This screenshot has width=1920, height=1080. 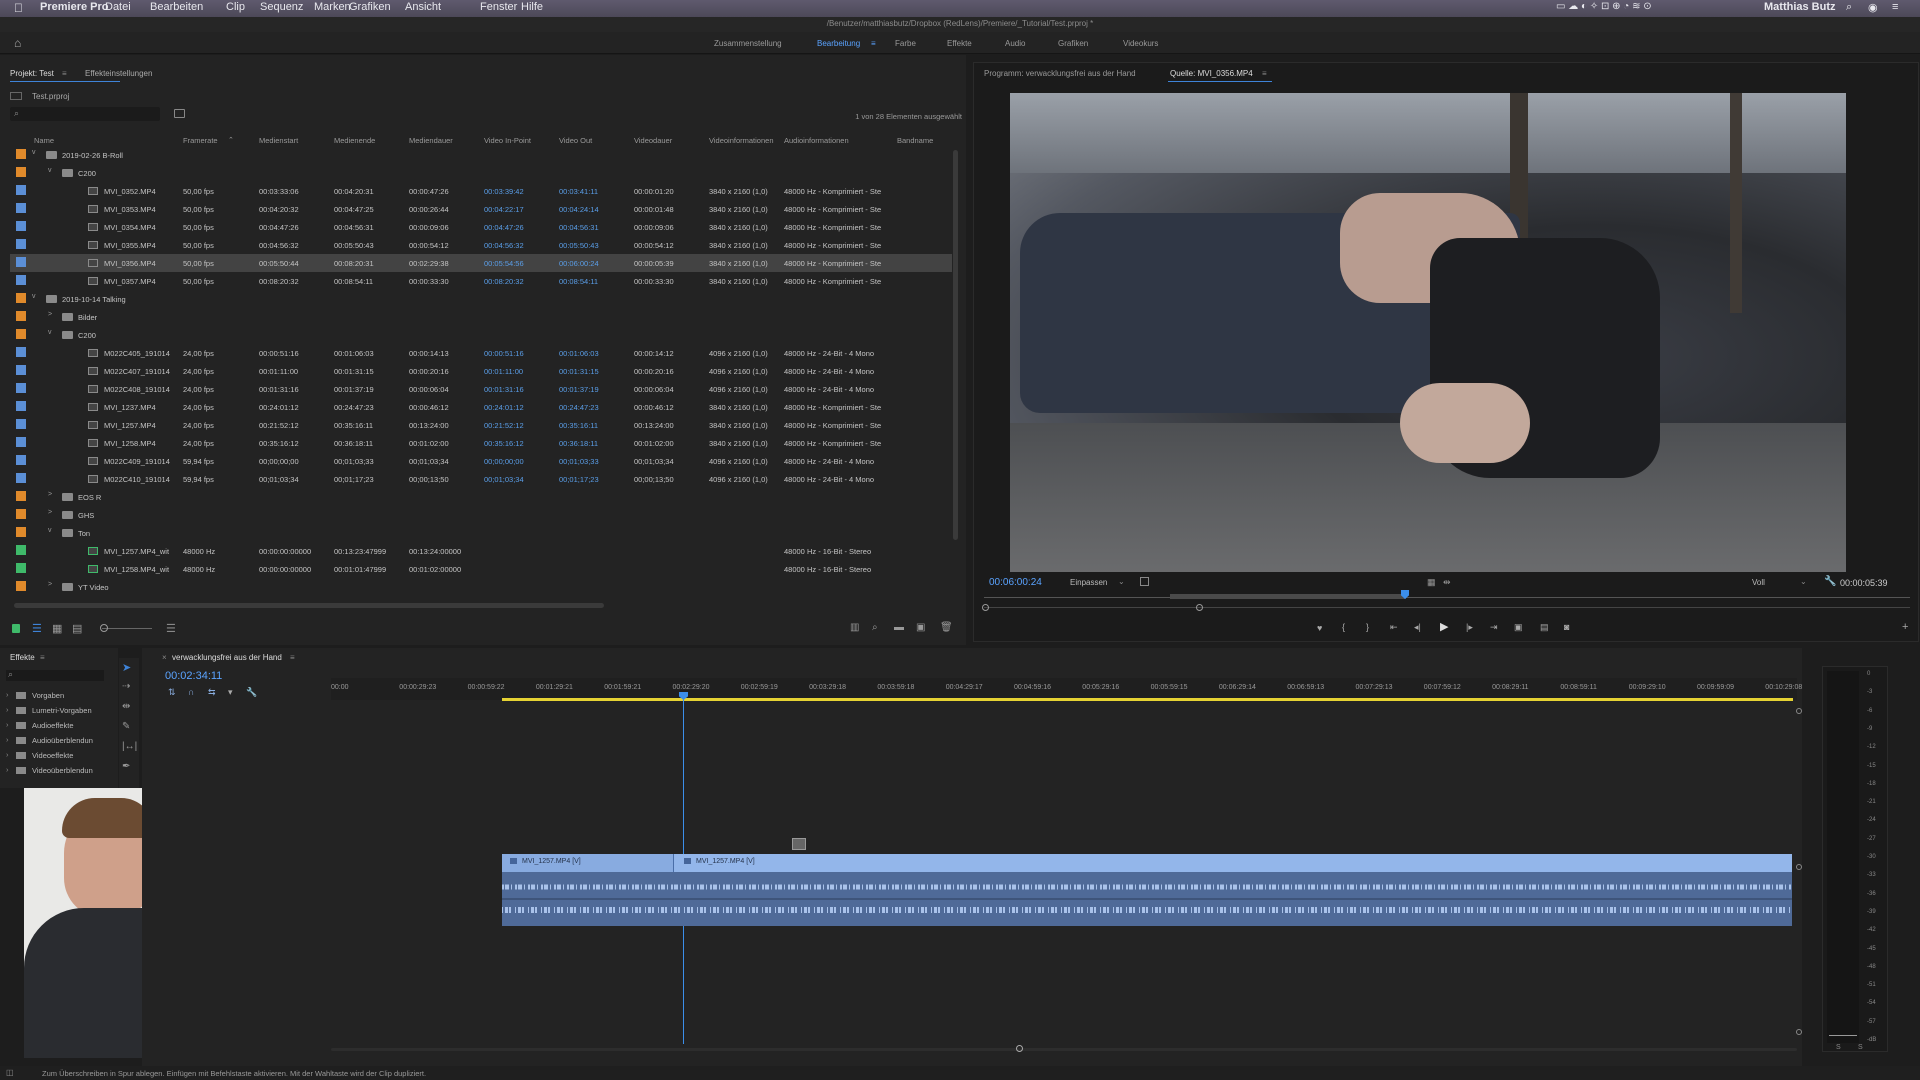 I want to click on project-vertical-scrollbar, so click(x=955, y=345).